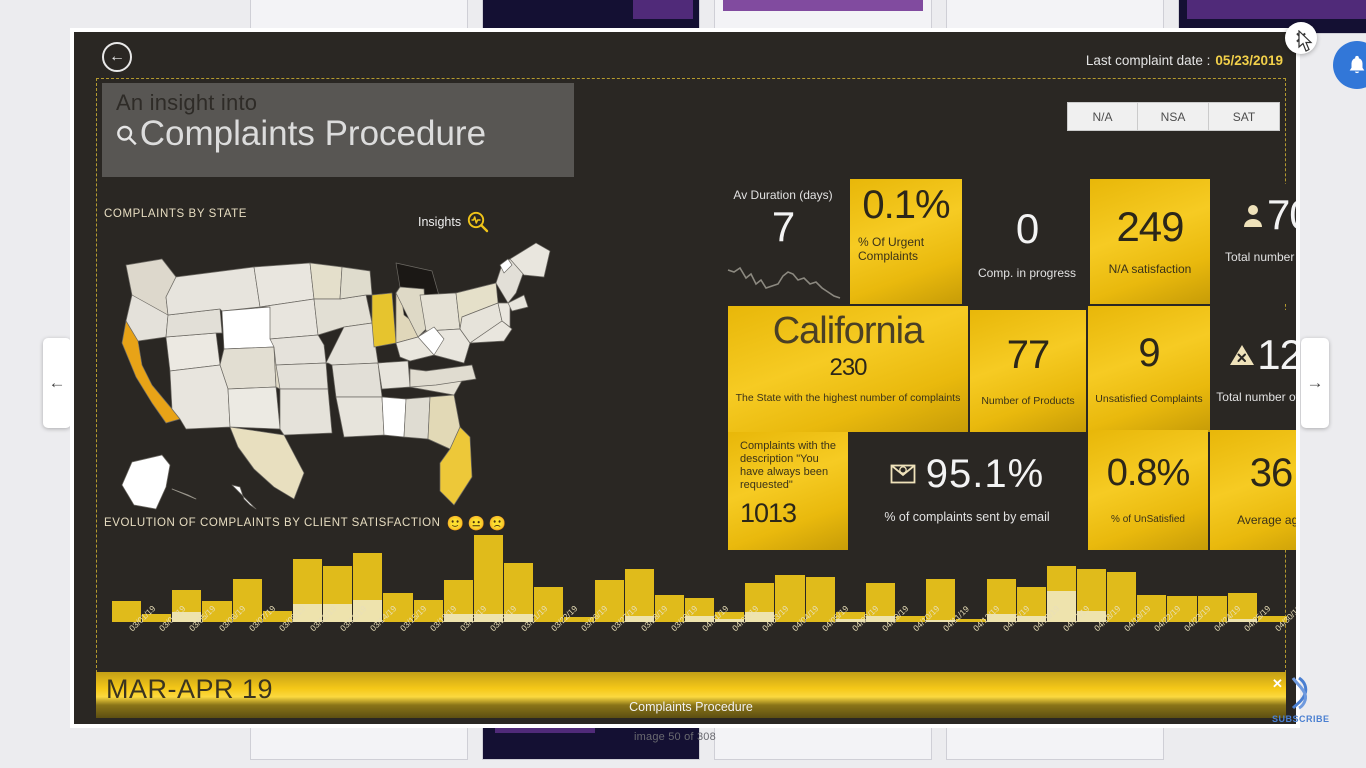  I want to click on state-kansas, so click(302, 376).